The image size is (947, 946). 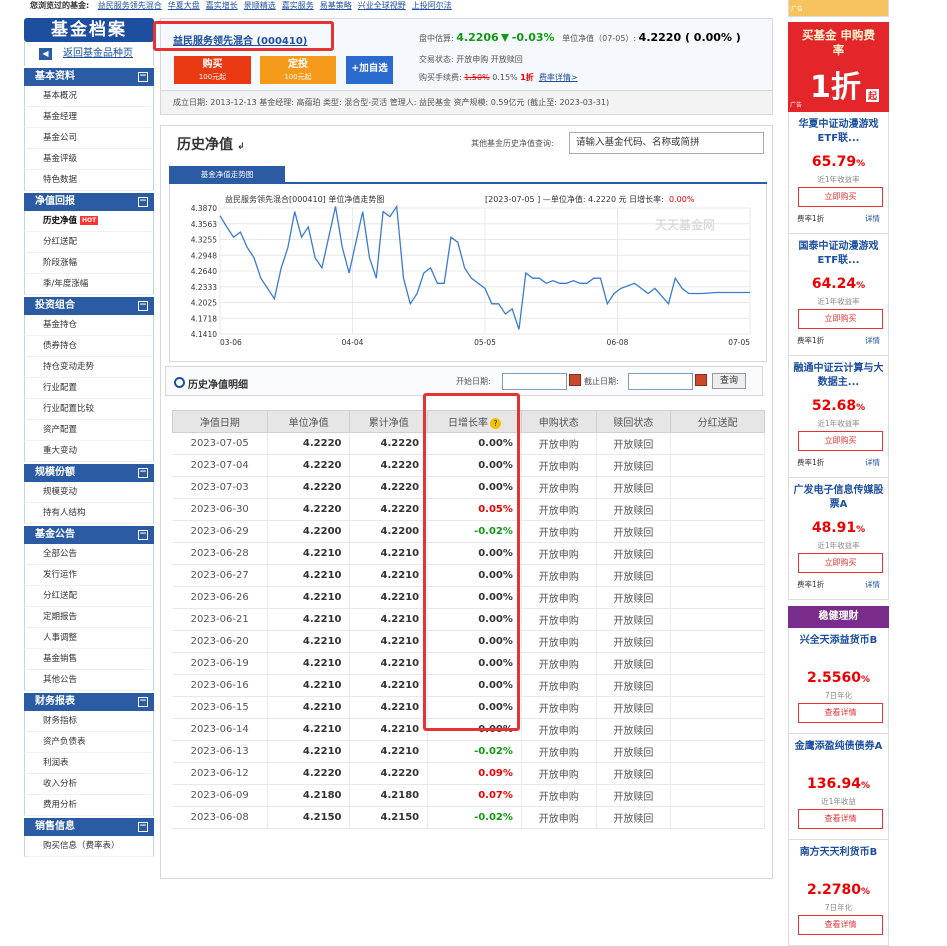 I want to click on nav-item: 资产负债表, so click(x=89, y=742).